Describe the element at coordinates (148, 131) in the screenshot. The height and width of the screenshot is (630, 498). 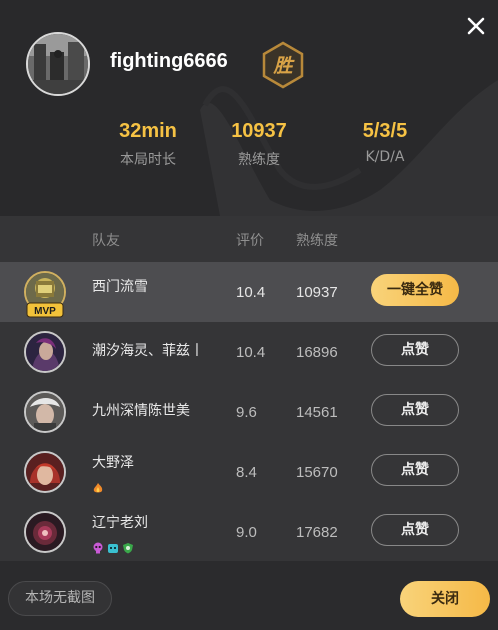
I see `stat-value: 32min` at that location.